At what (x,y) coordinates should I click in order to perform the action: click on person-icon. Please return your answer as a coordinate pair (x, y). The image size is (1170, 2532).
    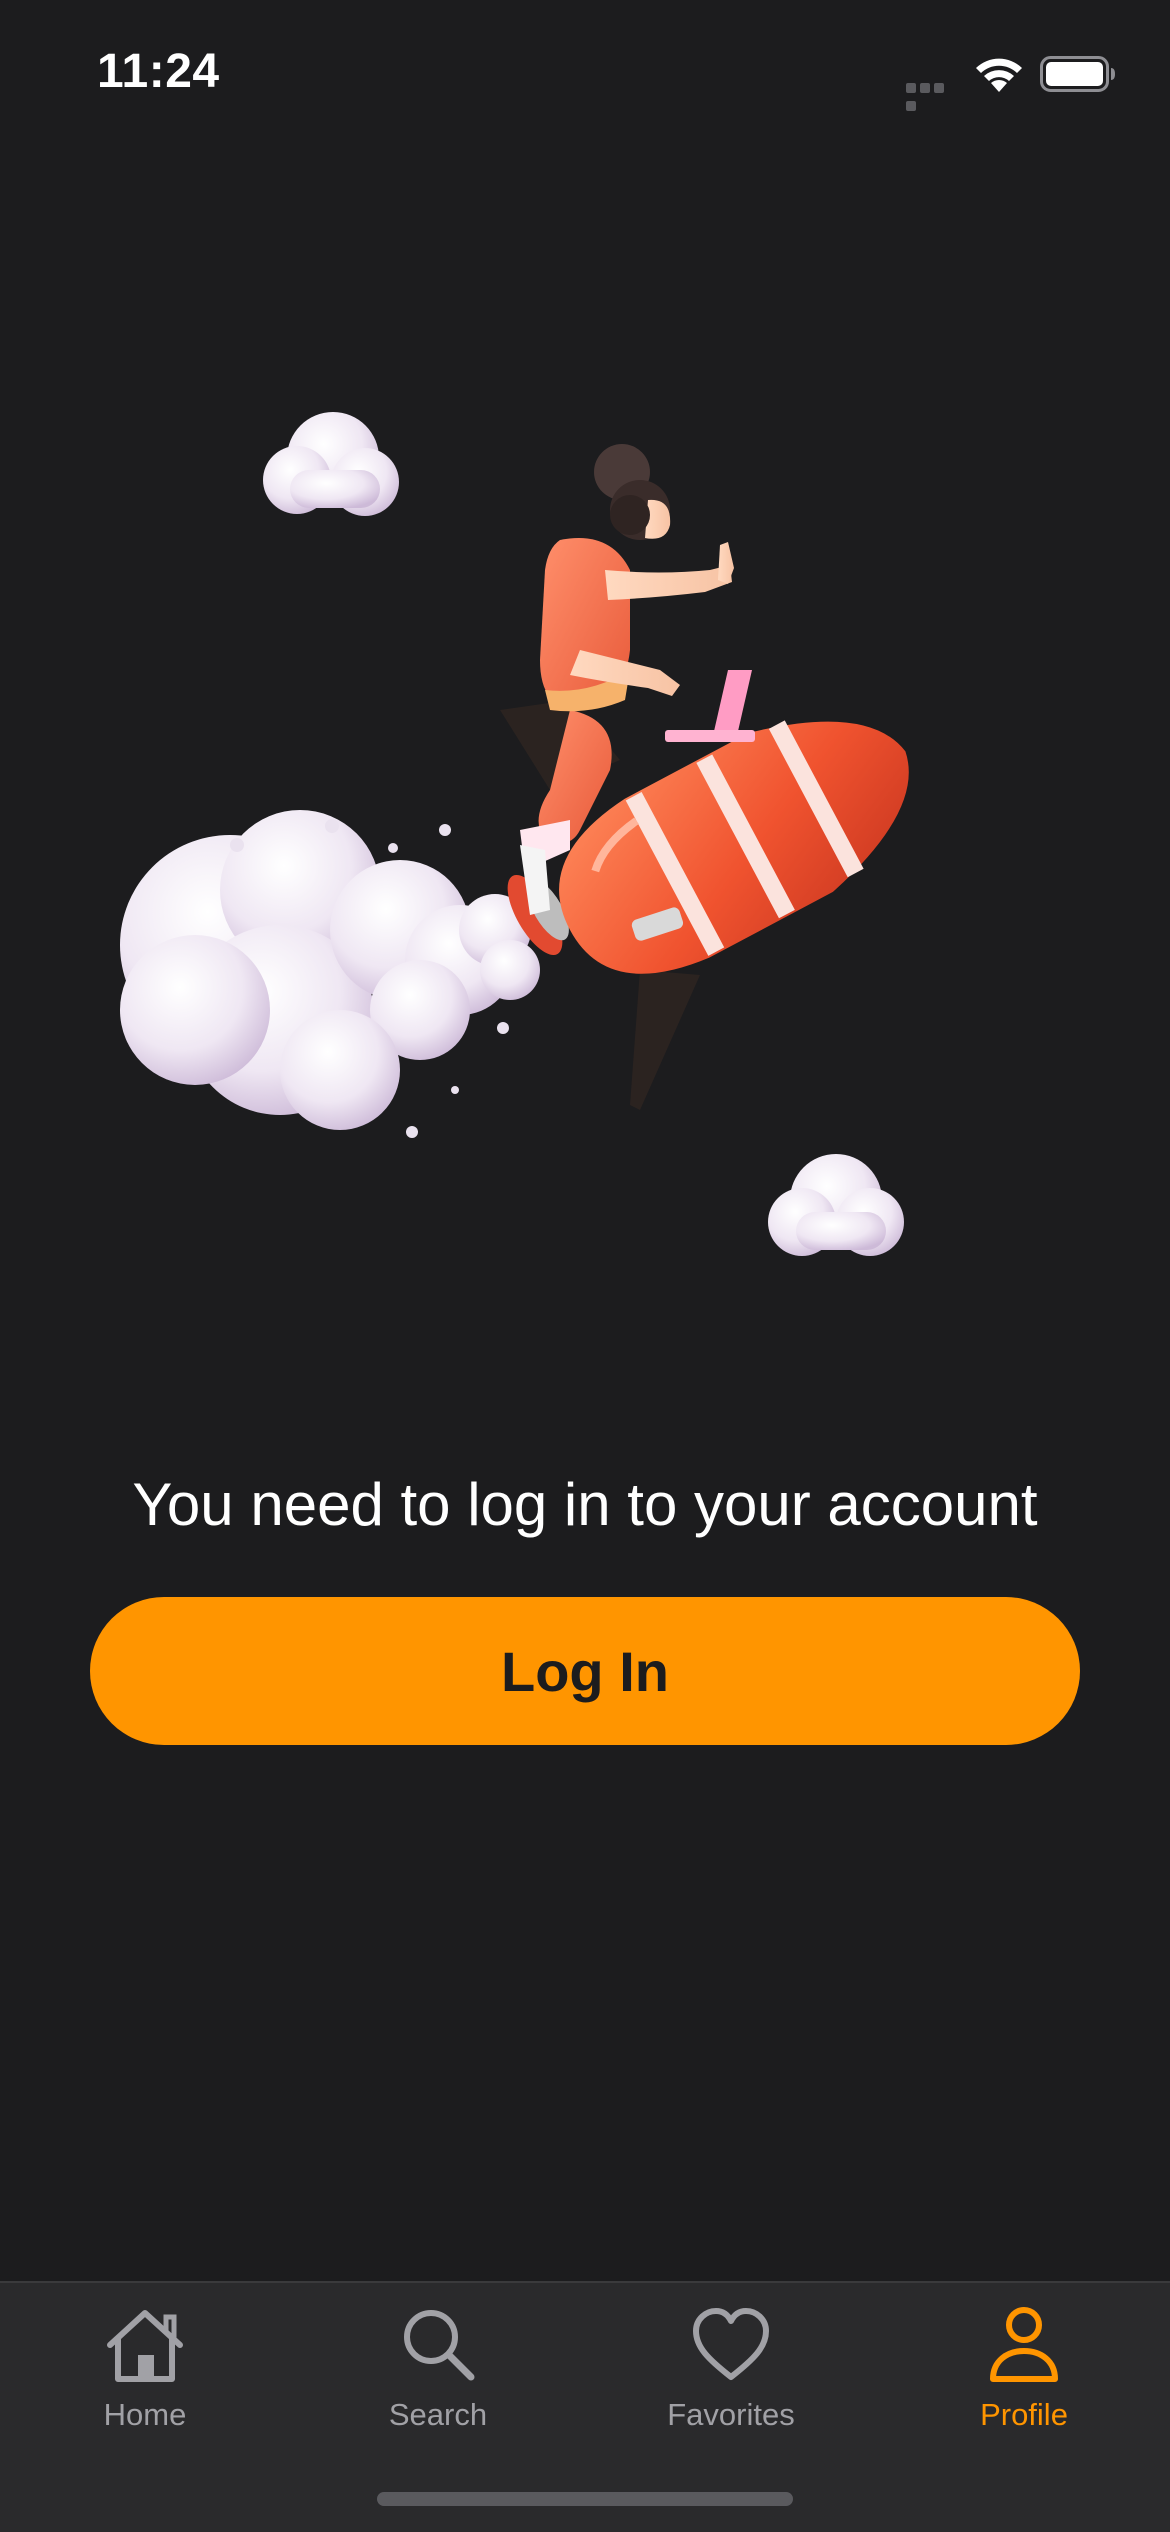
    Looking at the image, I should click on (1024, 2344).